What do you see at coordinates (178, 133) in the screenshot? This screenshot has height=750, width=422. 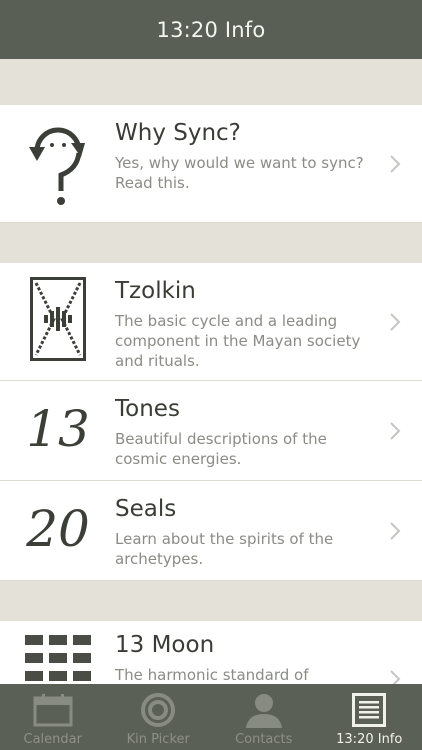 I see `row-title: Why Sync?` at bounding box center [178, 133].